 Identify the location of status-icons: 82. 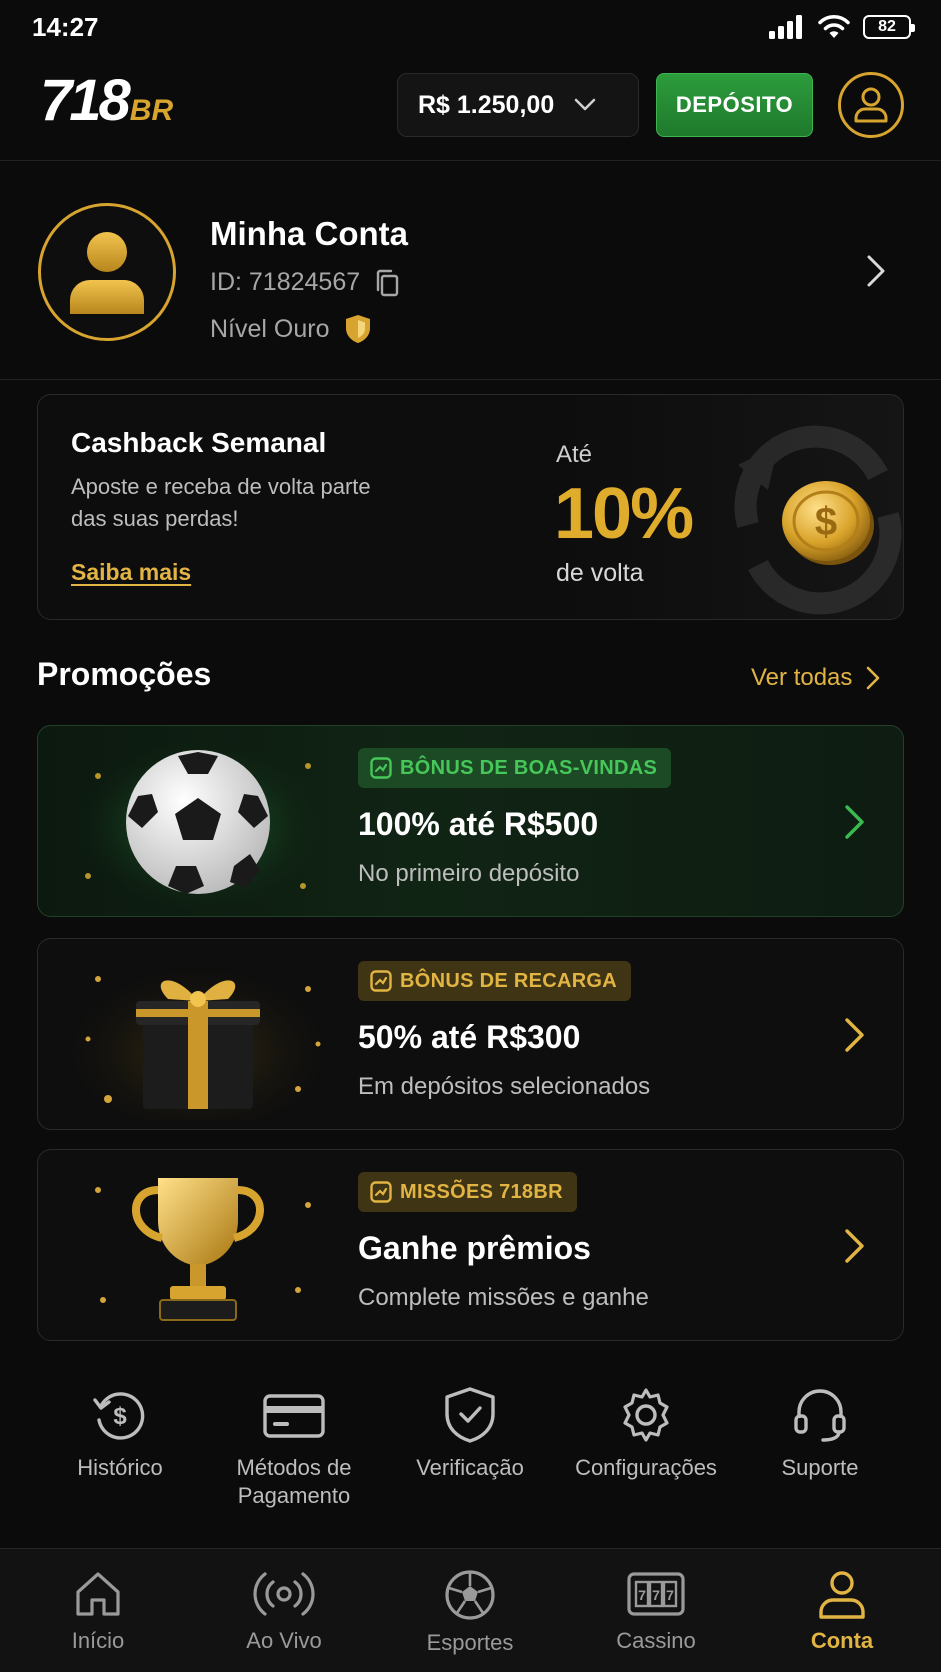
(842, 27).